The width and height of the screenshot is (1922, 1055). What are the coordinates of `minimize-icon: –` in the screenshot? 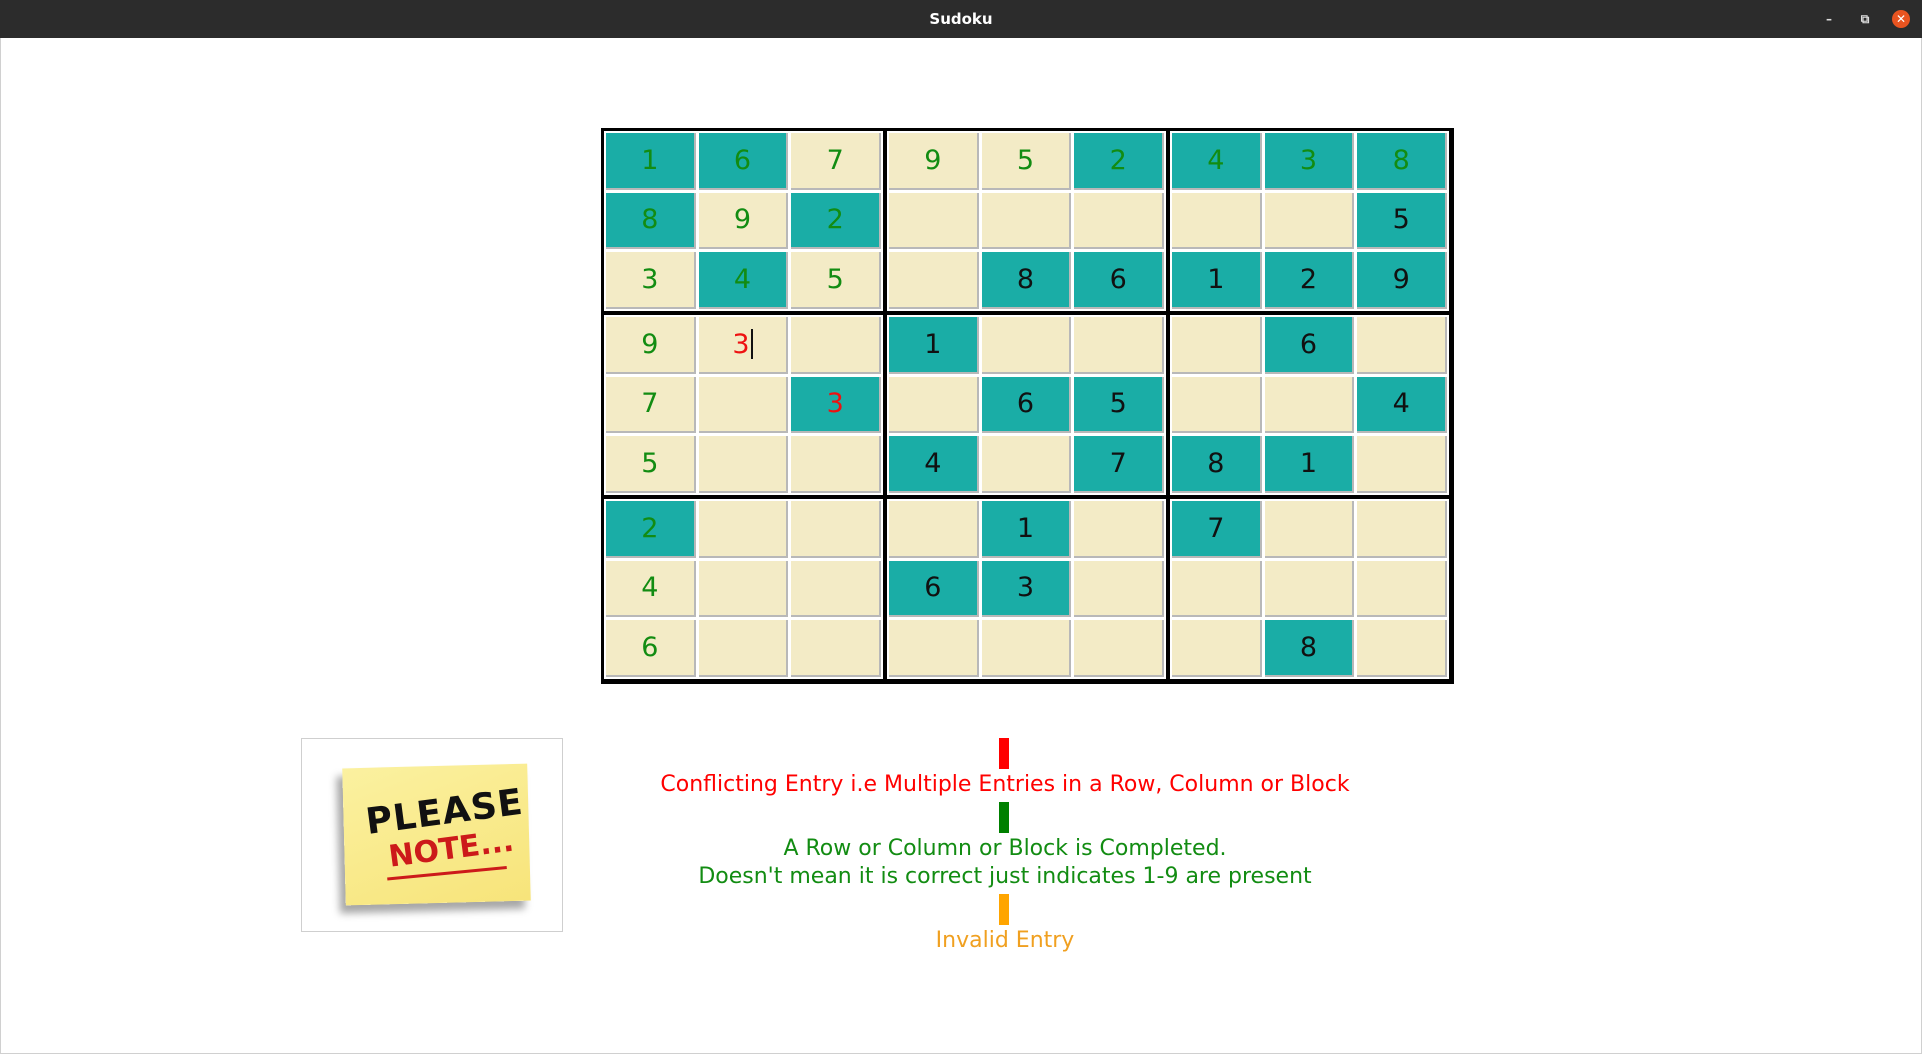 It's located at (1829, 19).